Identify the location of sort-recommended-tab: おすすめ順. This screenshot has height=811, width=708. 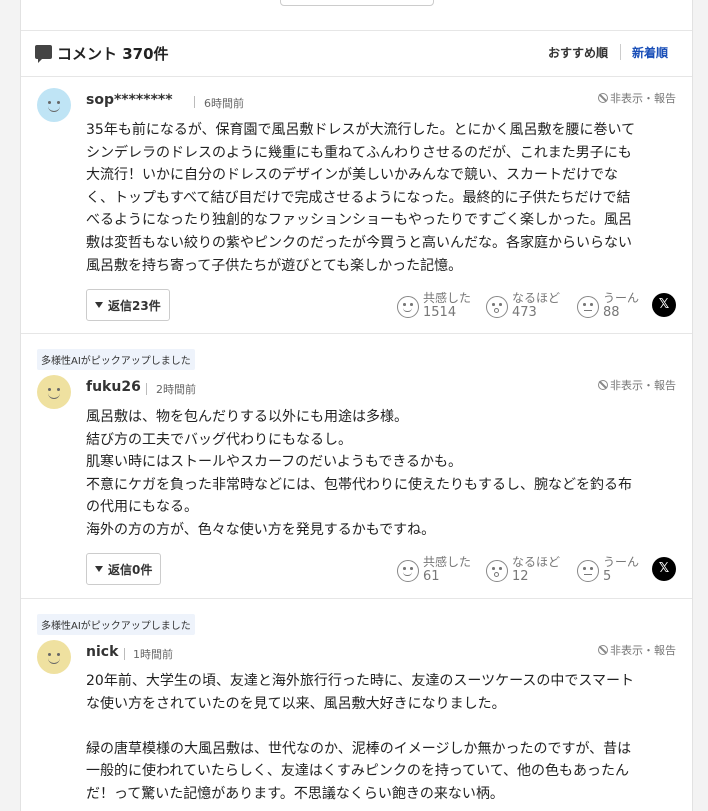
(578, 52).